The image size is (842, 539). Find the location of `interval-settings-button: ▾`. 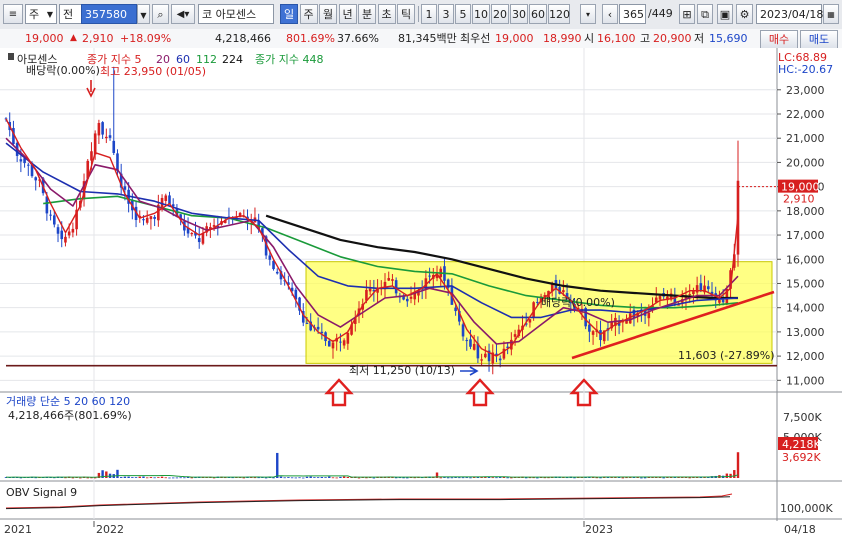

interval-settings-button: ▾ is located at coordinates (588, 14).